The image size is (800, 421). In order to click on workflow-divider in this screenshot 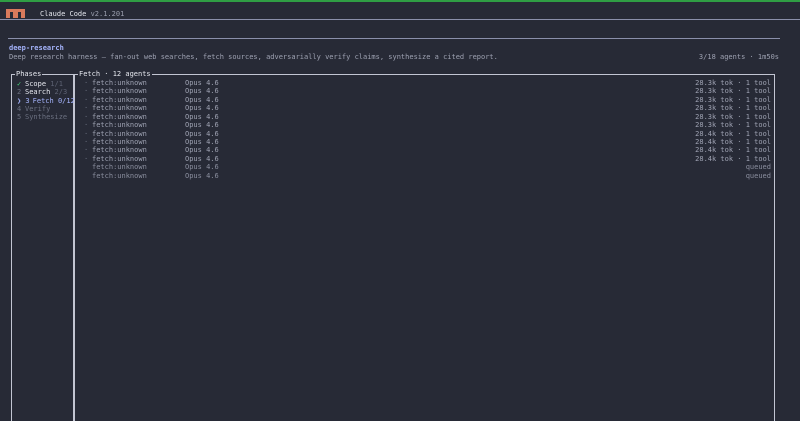, I will do `click(394, 38)`.